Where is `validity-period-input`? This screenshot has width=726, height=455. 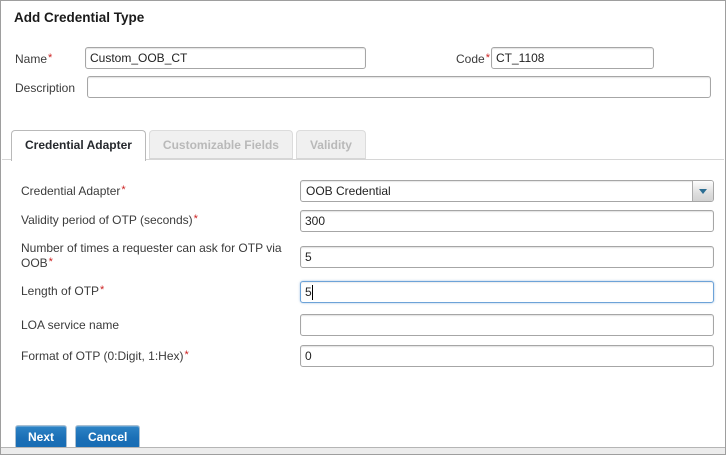
validity-period-input is located at coordinates (507, 221).